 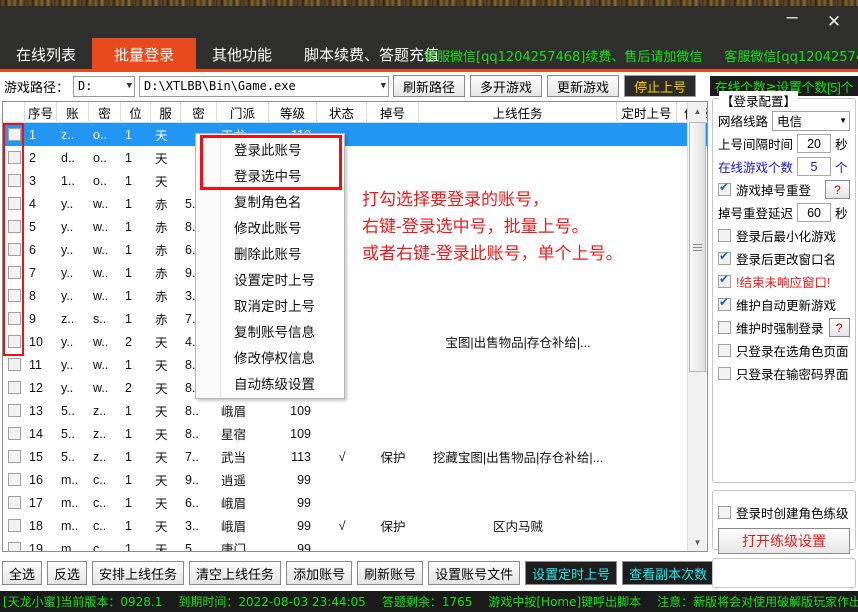 I want to click on table-row: 4y..w..1赤5..逍遥, so click(x=355, y=203).